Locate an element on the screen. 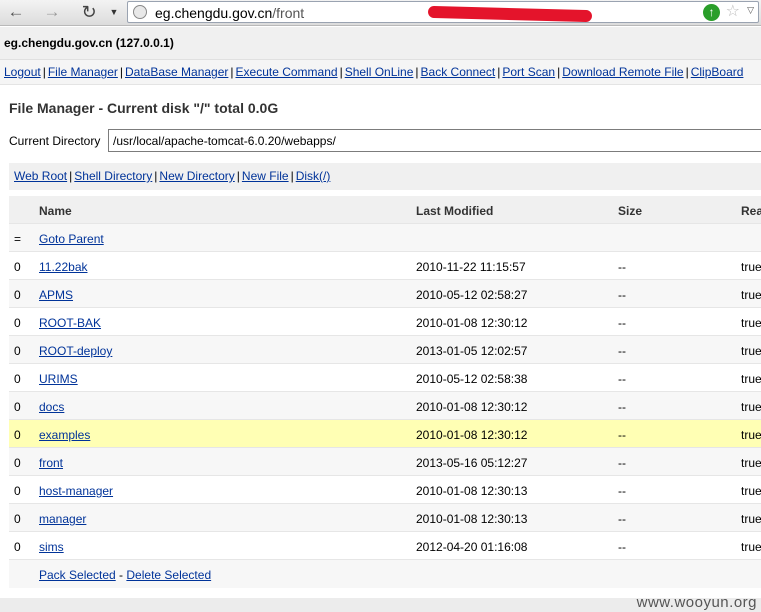 The image size is (761, 612). file-name-link: ROOT-BAK is located at coordinates (70, 323).